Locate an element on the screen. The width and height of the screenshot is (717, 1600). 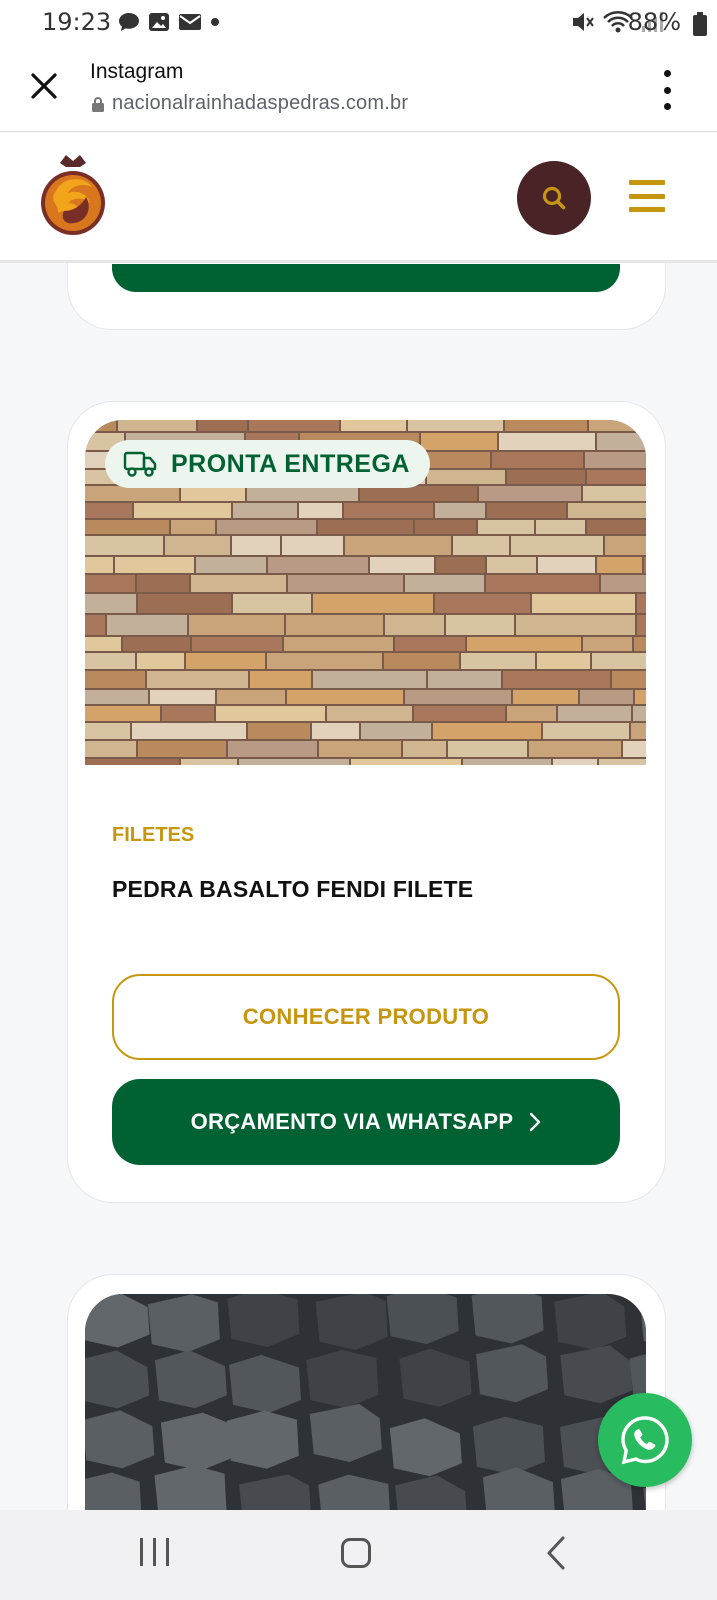
product-category: FILETES is located at coordinates (153, 835).